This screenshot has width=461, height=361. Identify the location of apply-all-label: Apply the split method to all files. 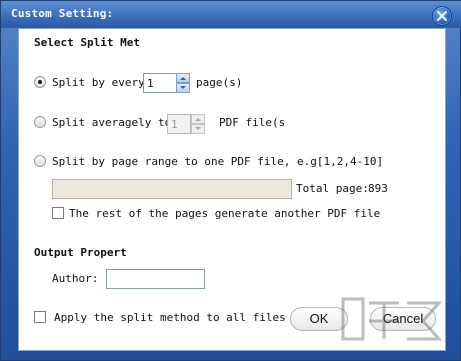
(170, 317).